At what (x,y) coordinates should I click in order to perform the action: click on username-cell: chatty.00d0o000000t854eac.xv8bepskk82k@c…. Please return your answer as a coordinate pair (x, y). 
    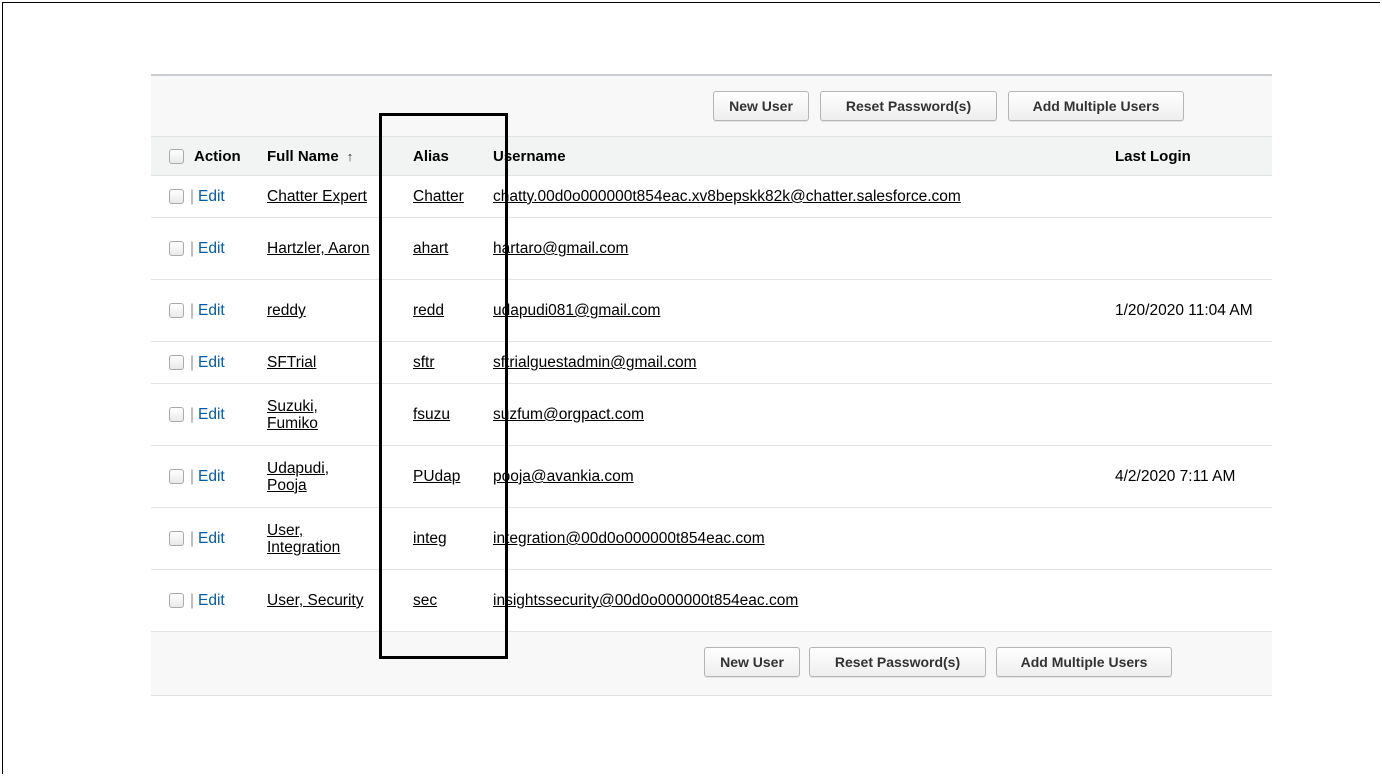
    Looking at the image, I should click on (800, 196).